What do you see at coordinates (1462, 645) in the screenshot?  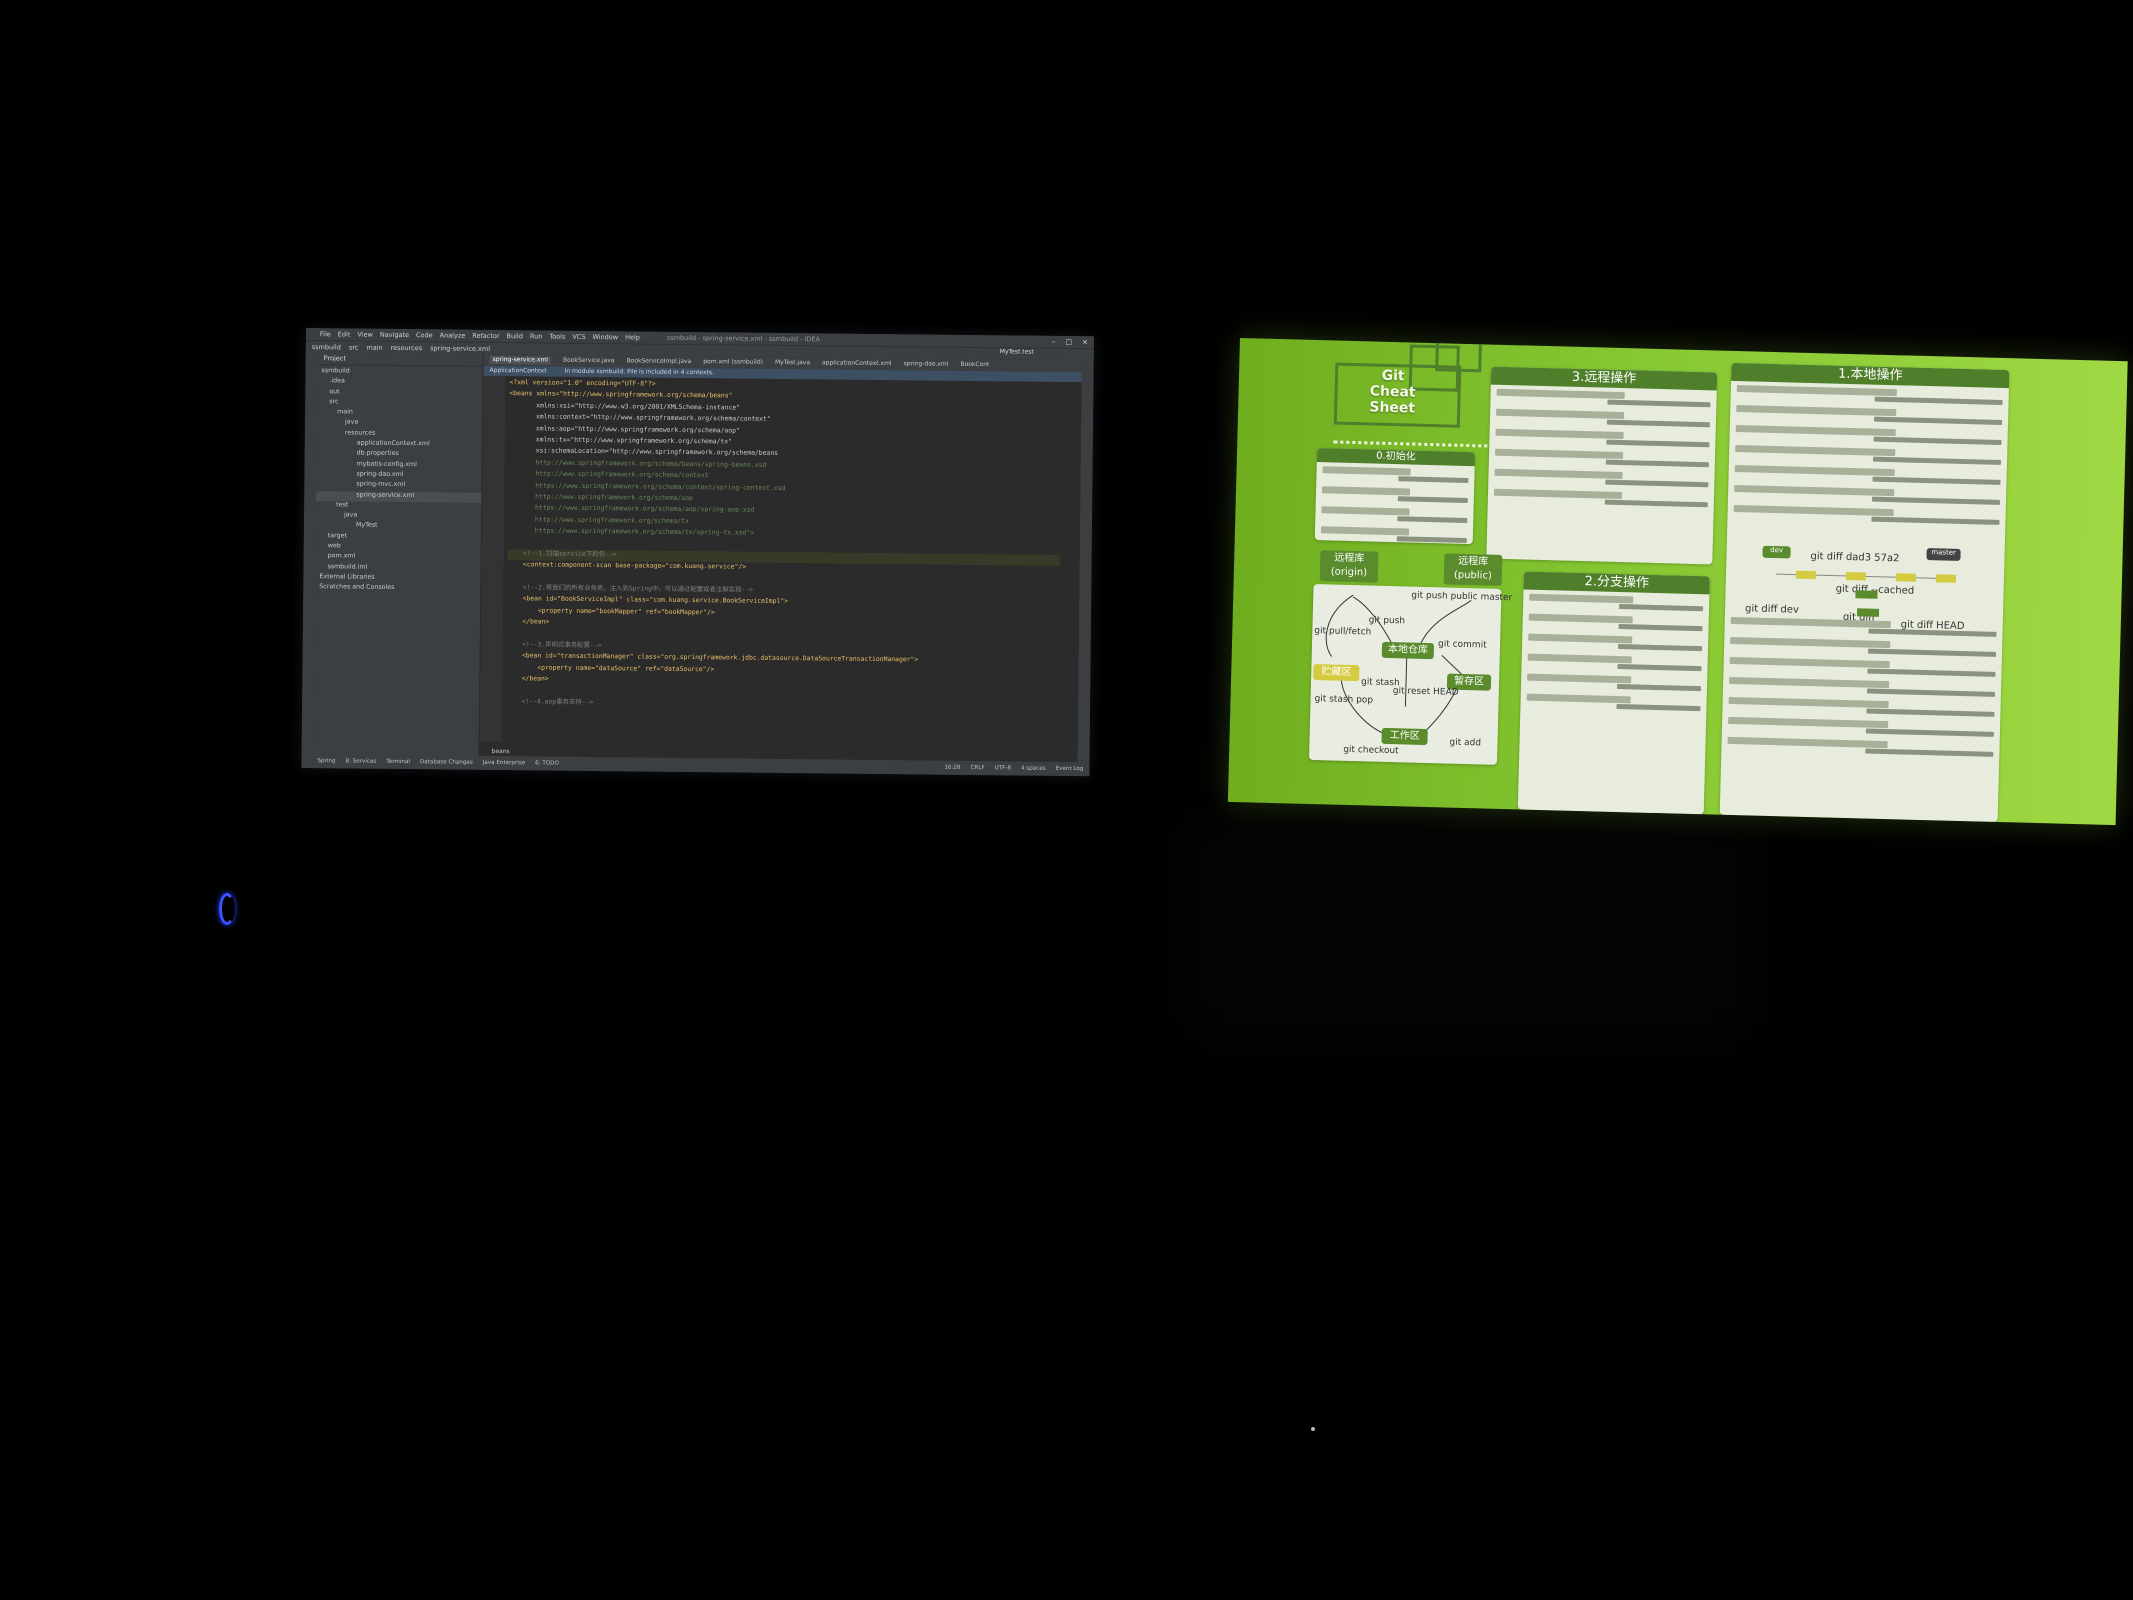 I see `cmd-label: git commit` at bounding box center [1462, 645].